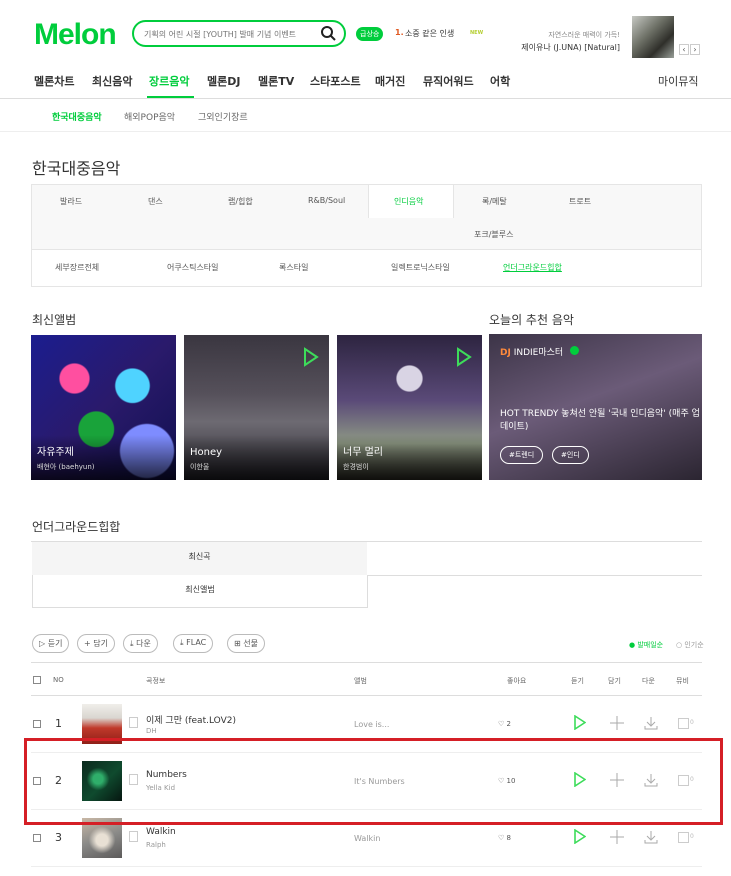 This screenshot has width=731, height=876. I want to click on song-title: 이제 그만 (feat.LOV2), so click(191, 719).